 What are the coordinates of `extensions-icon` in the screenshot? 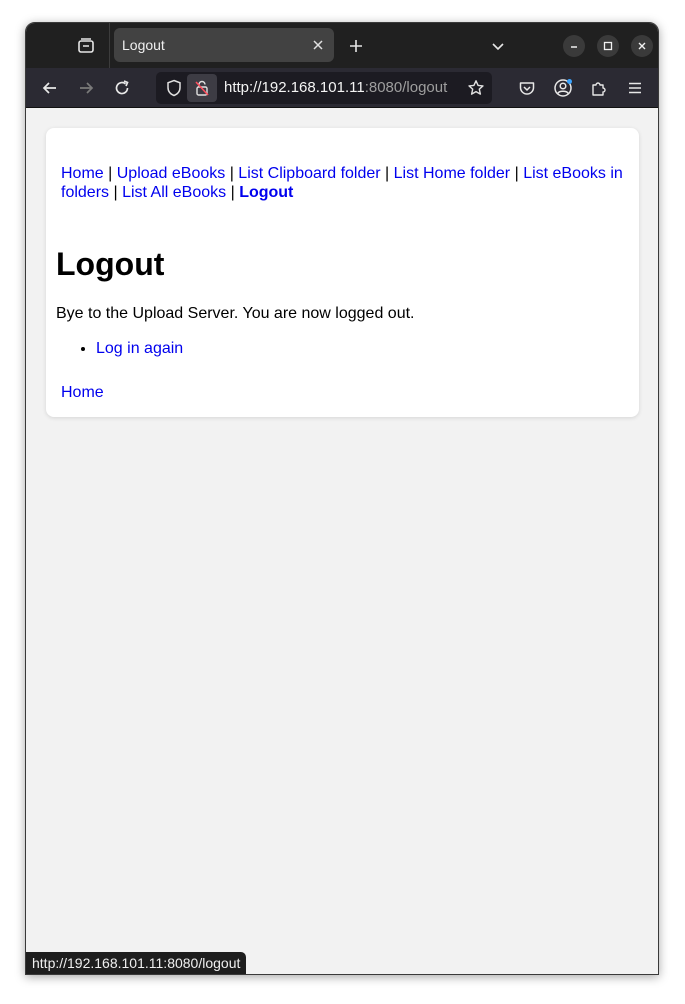 It's located at (599, 88).